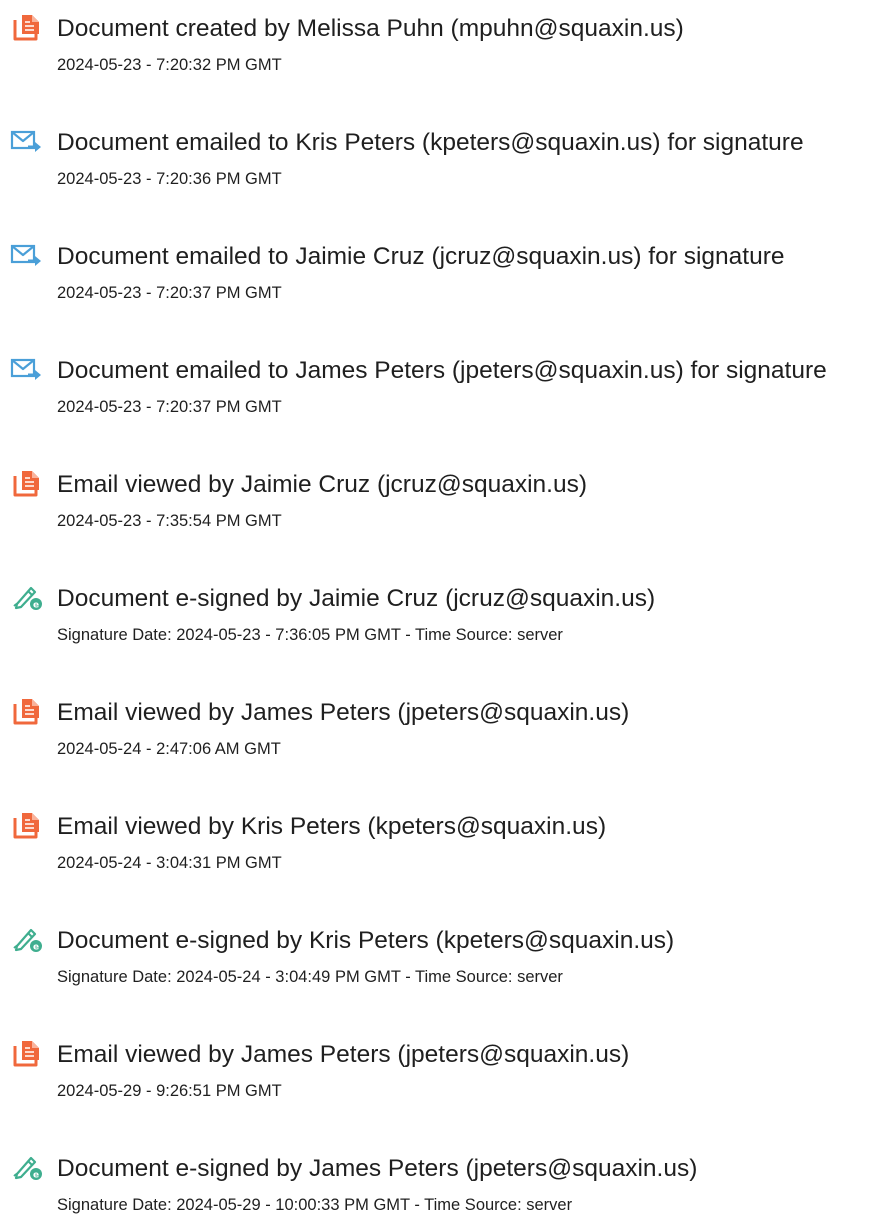  What do you see at coordinates (169, 749) in the screenshot?
I see `event-timestamp: 2024-05-24 - 2:47:06 AM GMT` at bounding box center [169, 749].